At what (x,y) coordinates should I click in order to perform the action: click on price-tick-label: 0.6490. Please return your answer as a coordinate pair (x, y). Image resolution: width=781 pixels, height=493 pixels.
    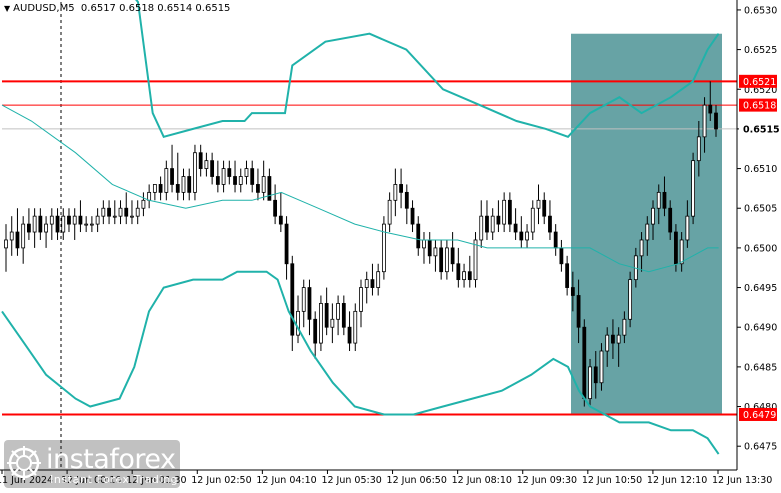
    Looking at the image, I should click on (760, 328).